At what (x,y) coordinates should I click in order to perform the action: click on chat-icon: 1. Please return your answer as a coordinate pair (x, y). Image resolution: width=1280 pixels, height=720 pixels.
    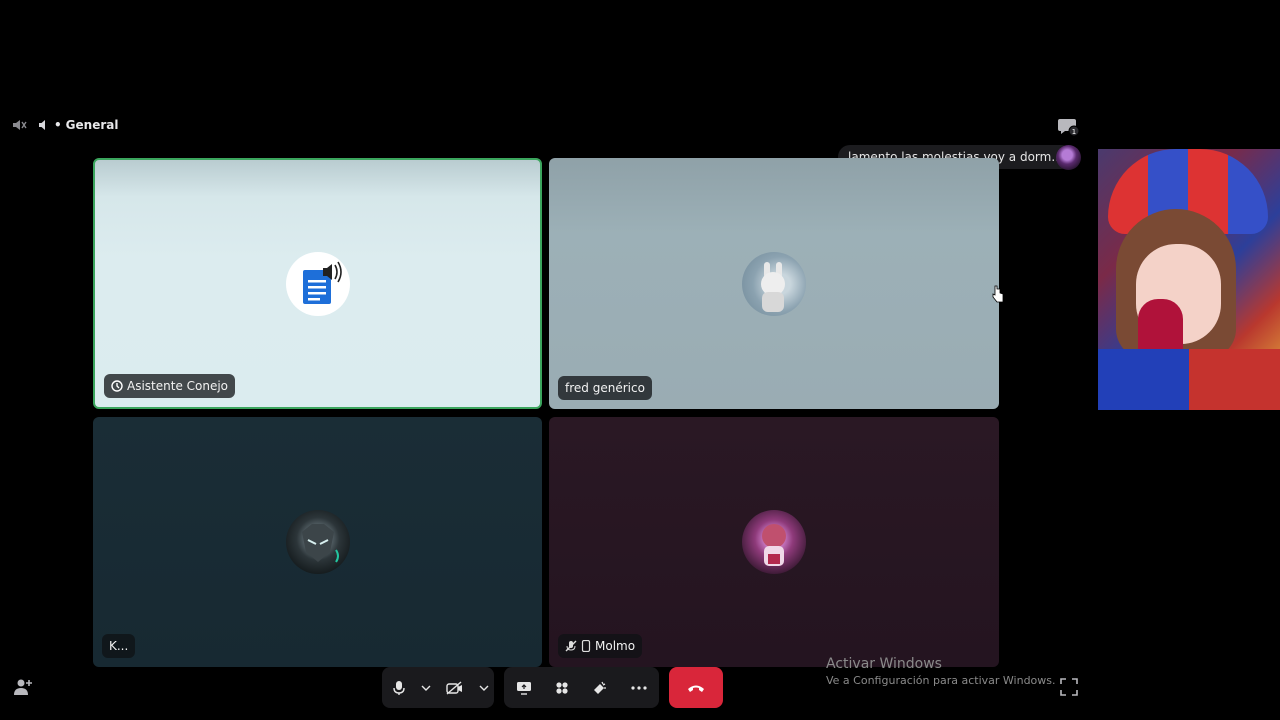
    Looking at the image, I should click on (1069, 127).